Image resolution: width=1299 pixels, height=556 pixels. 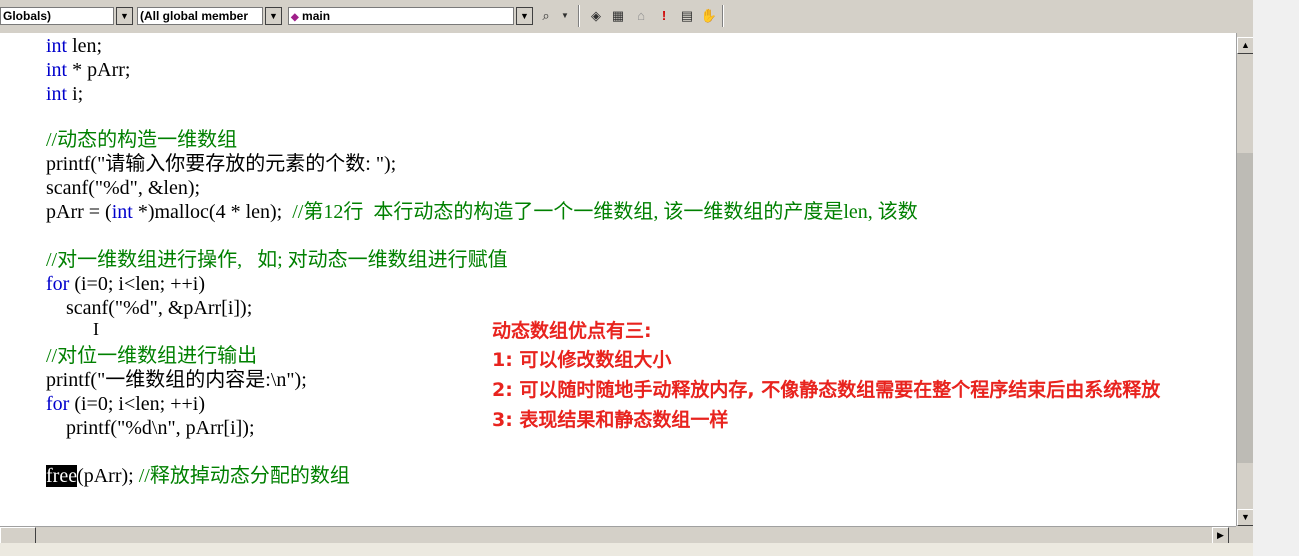 I want to click on function-combo-dropdown: ▼, so click(x=524, y=16).